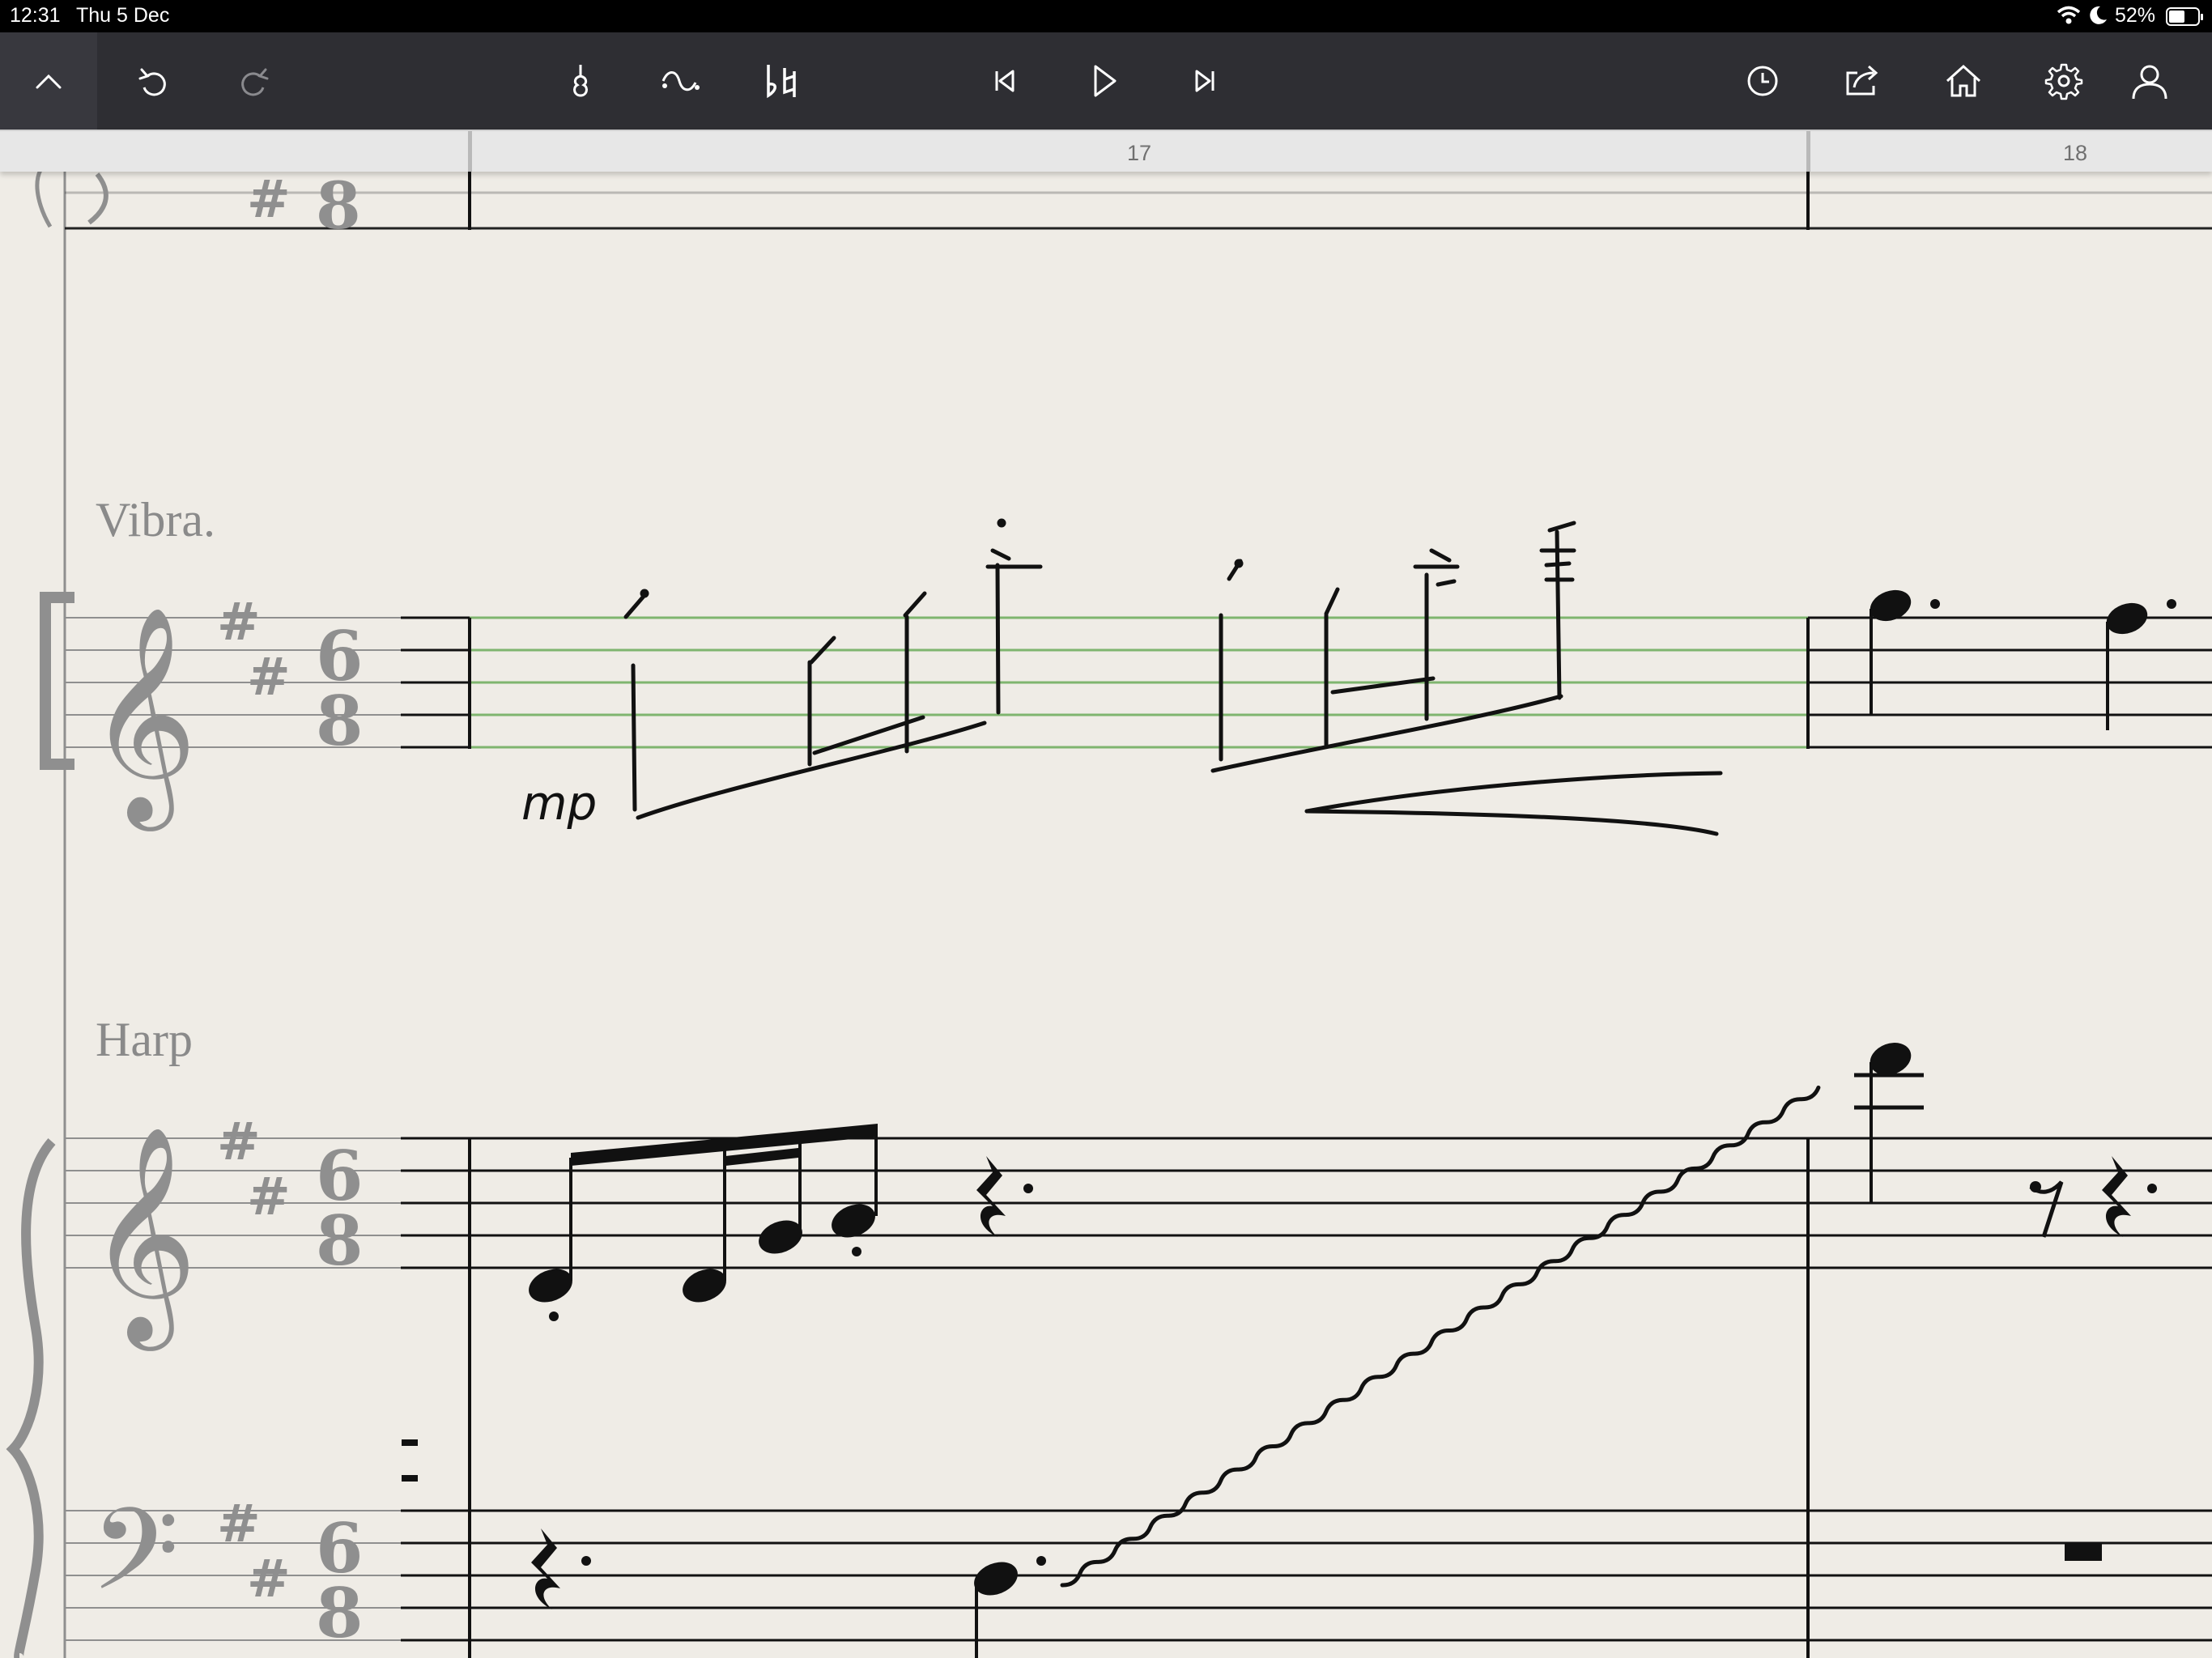 The width and height of the screenshot is (2212, 1658). Describe the element at coordinates (1106, 16) in the screenshot. I see `status-bar: 12:31 Thu 5 Dec 52%` at that location.